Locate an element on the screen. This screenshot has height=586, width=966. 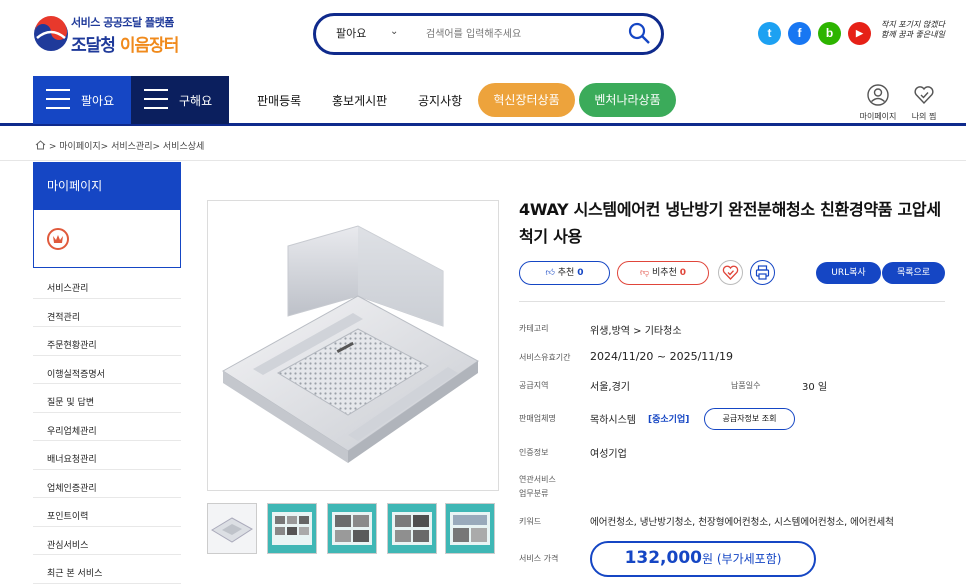
price-amount: 132,000 is located at coordinates (663, 558).